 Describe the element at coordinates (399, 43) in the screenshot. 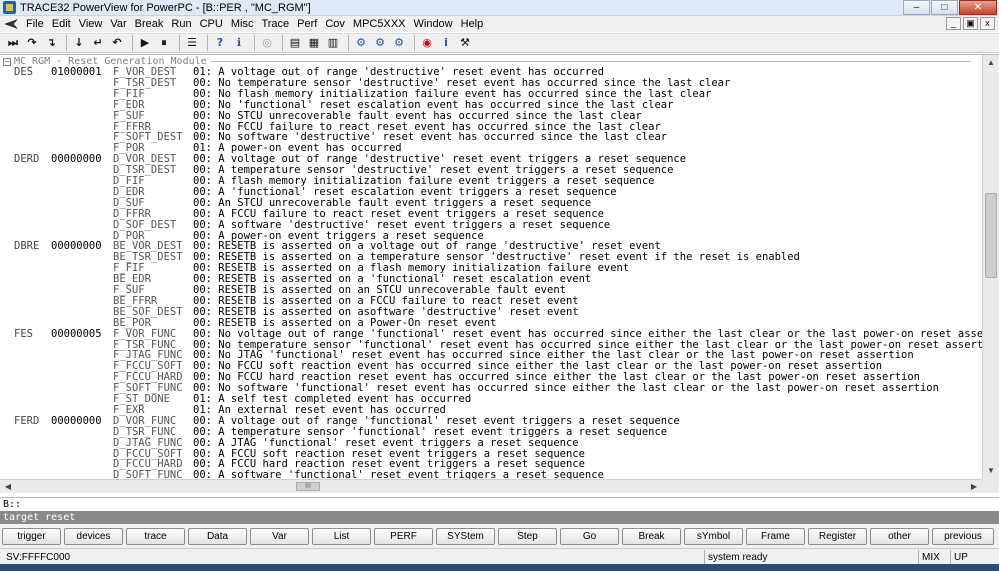

I see `symbol-icon: ⚙` at that location.